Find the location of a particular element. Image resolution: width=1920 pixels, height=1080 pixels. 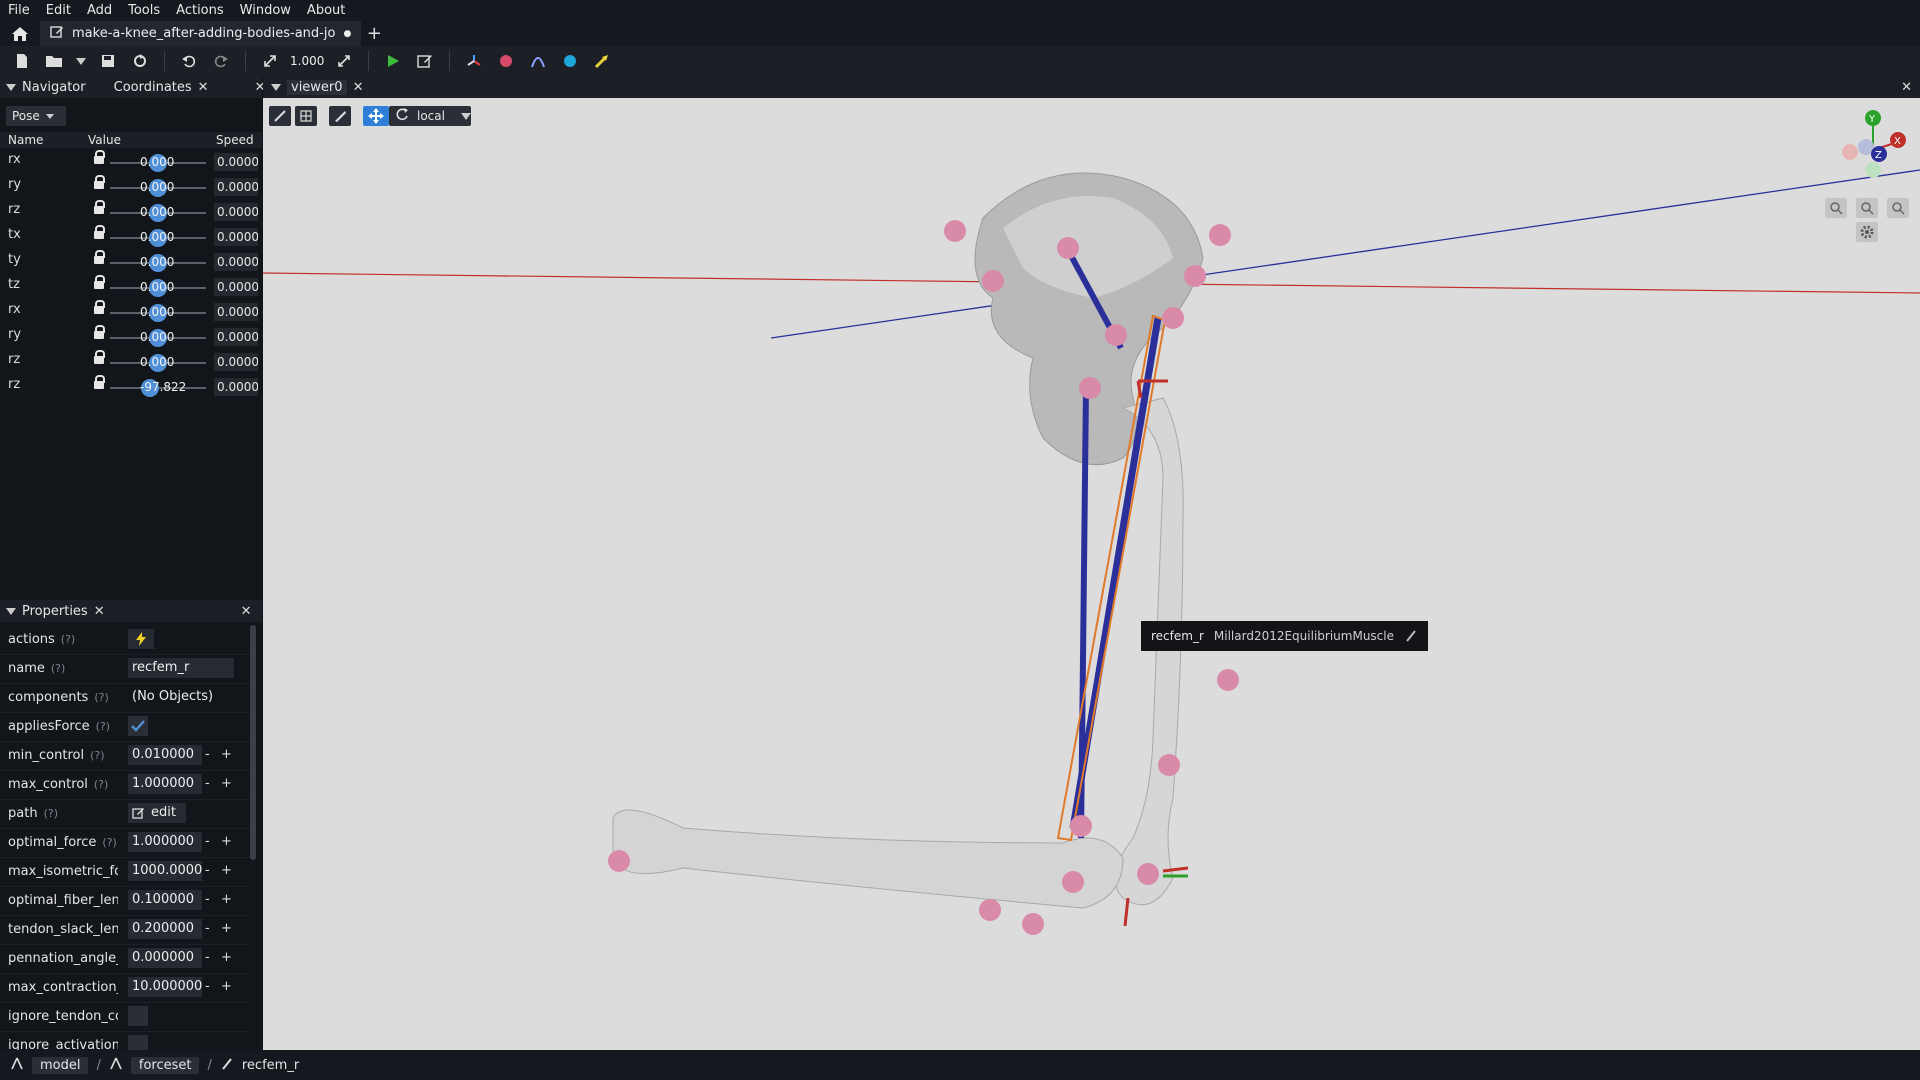

close-coordinates-tab-icon: ✕ is located at coordinates (203, 87).